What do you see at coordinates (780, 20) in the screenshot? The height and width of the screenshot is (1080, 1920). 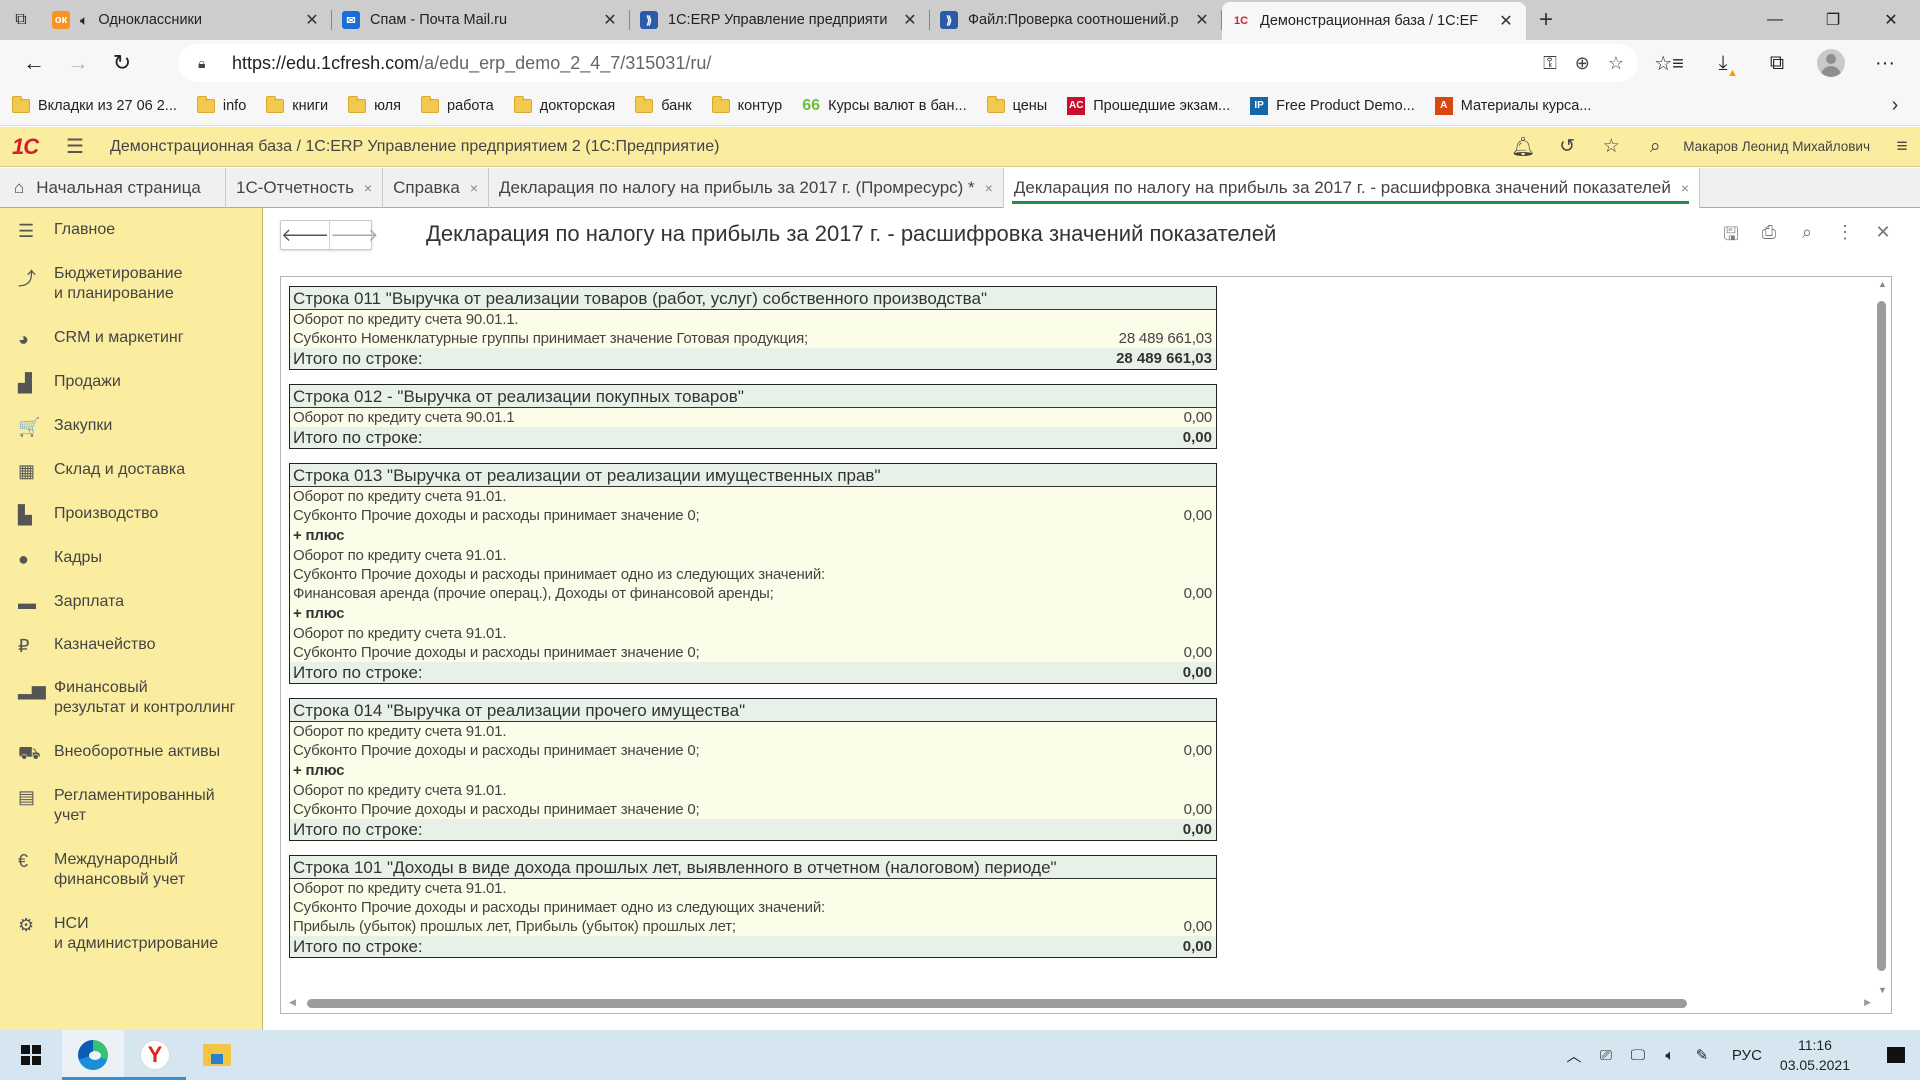 I see `browser-tab: ⟫ 1С:ERP Управление предприяти ✕` at bounding box center [780, 20].